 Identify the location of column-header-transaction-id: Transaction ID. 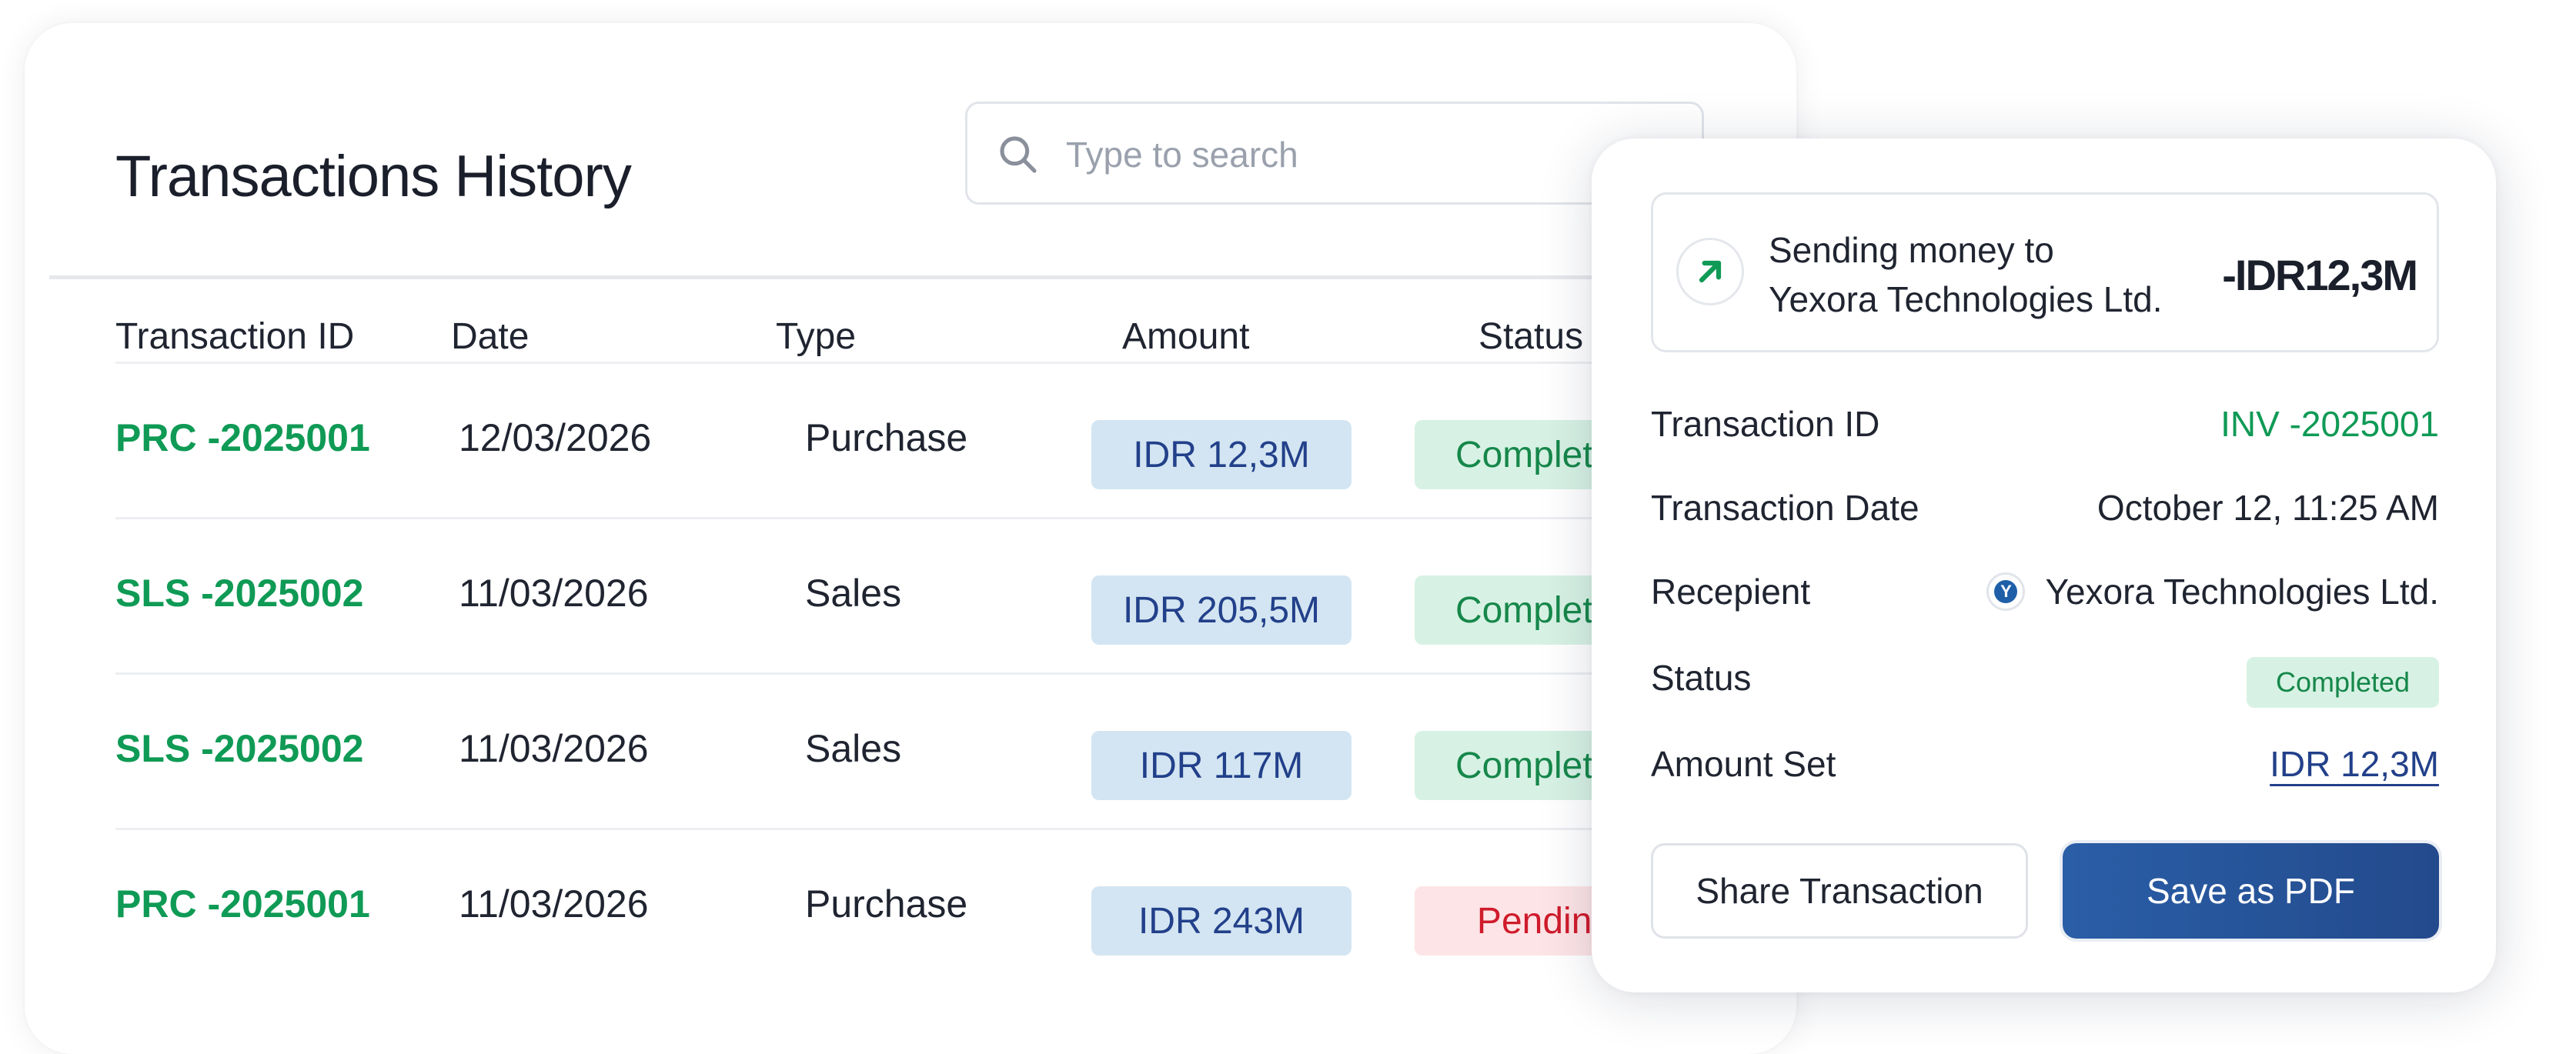
(234, 336).